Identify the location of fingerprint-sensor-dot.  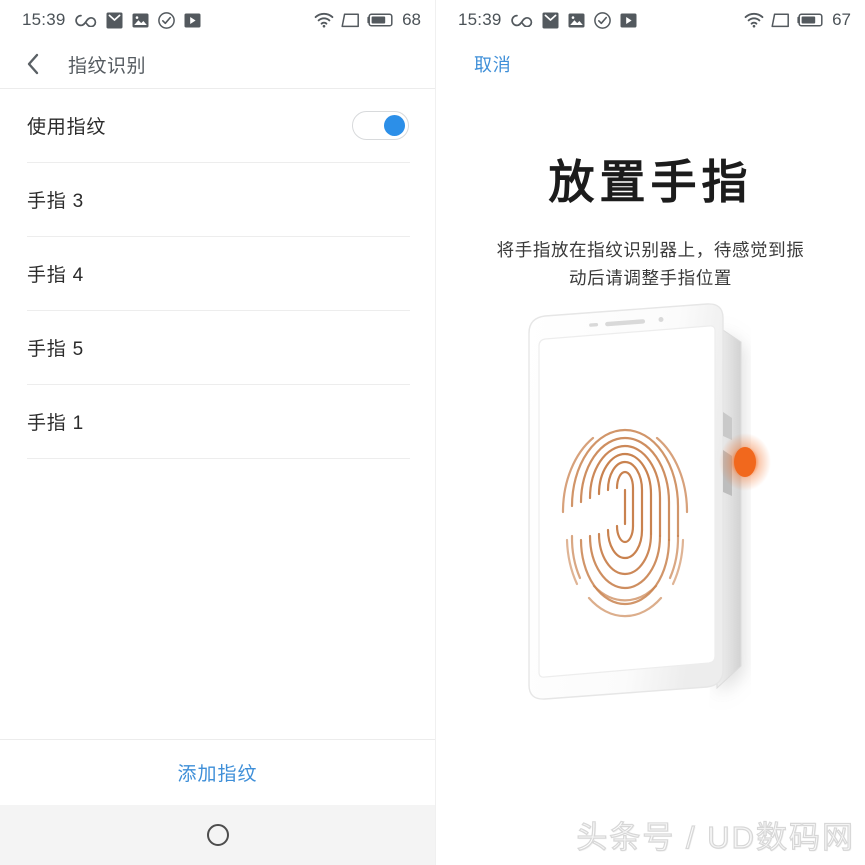
(744, 462).